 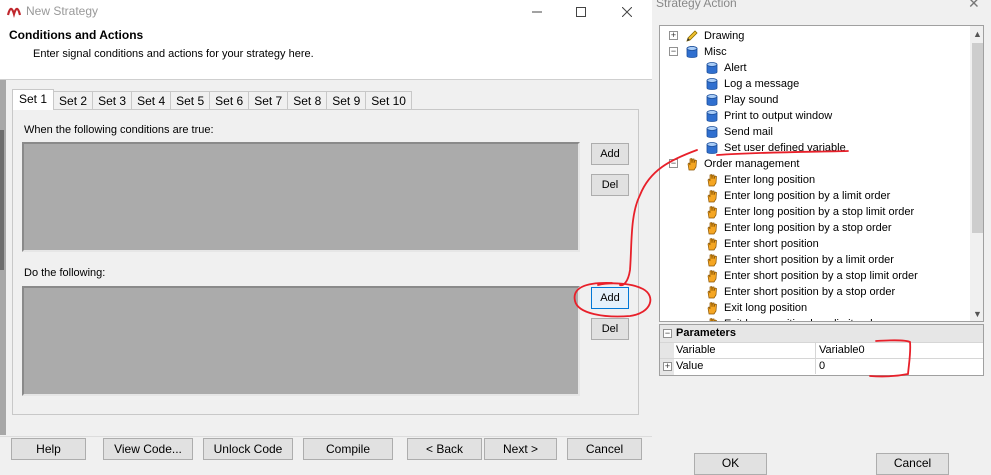 What do you see at coordinates (610, 298) in the screenshot?
I see `add-action-button: Add` at bounding box center [610, 298].